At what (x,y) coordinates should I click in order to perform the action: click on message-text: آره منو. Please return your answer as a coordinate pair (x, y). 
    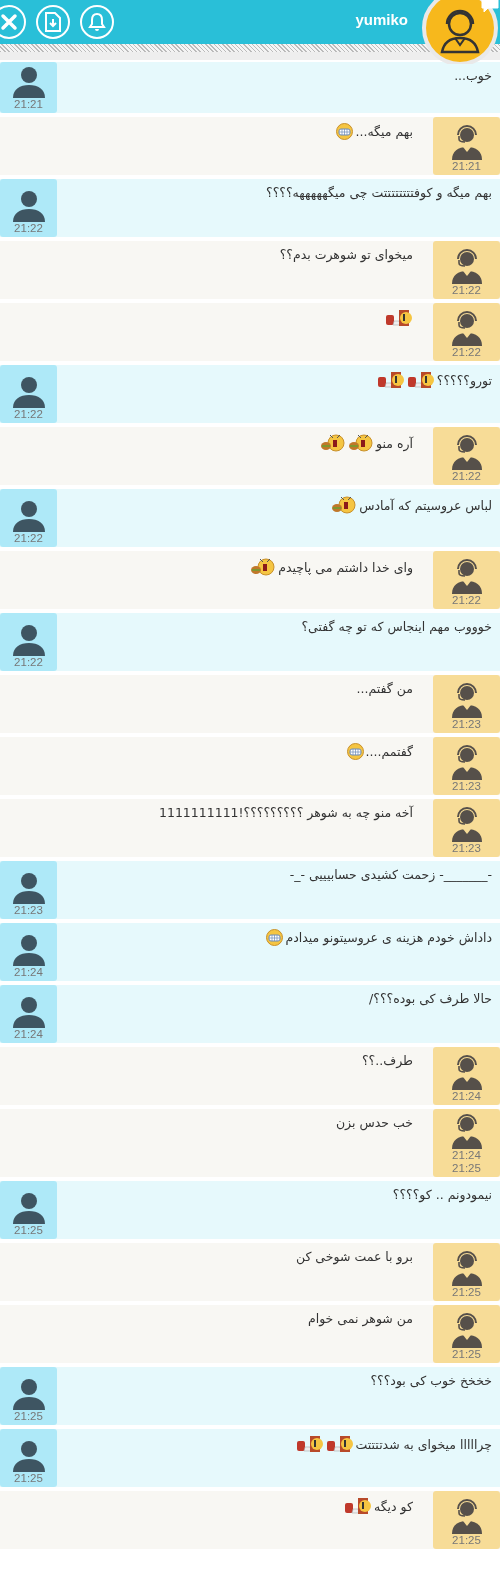
    Looking at the image, I should click on (394, 443).